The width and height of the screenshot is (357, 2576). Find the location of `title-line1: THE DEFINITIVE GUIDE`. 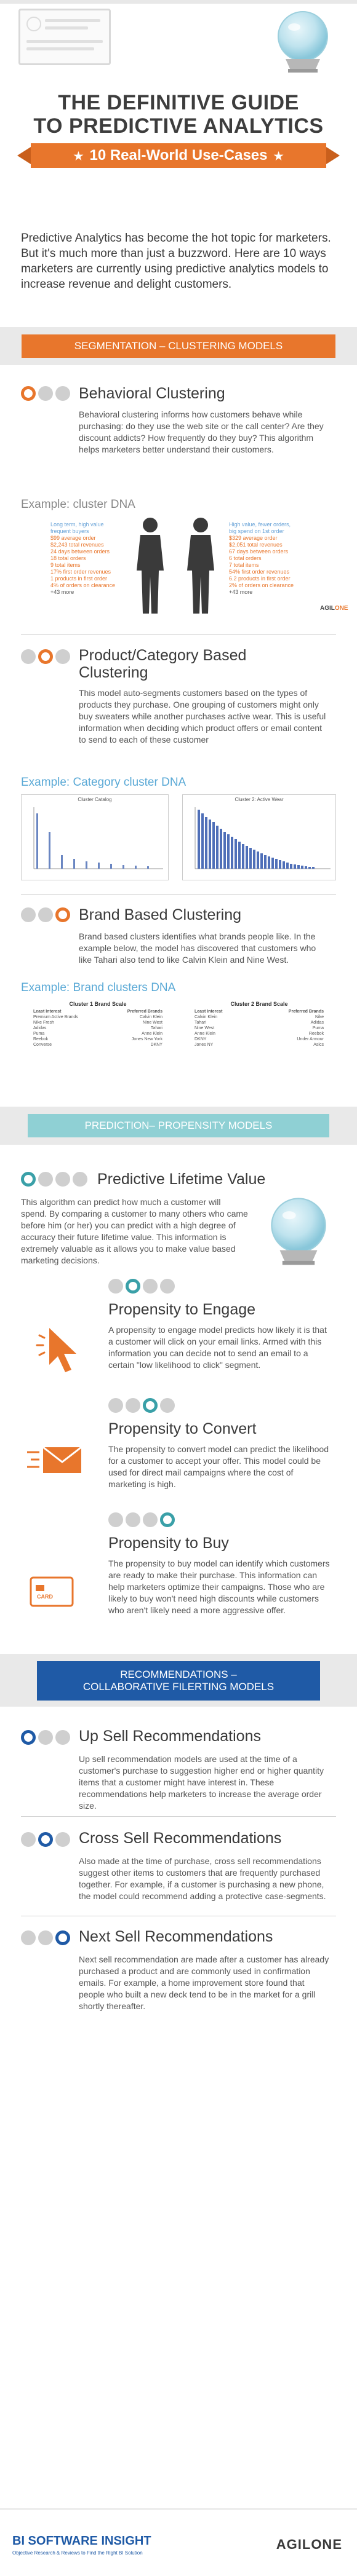

title-line1: THE DEFINITIVE GUIDE is located at coordinates (178, 103).